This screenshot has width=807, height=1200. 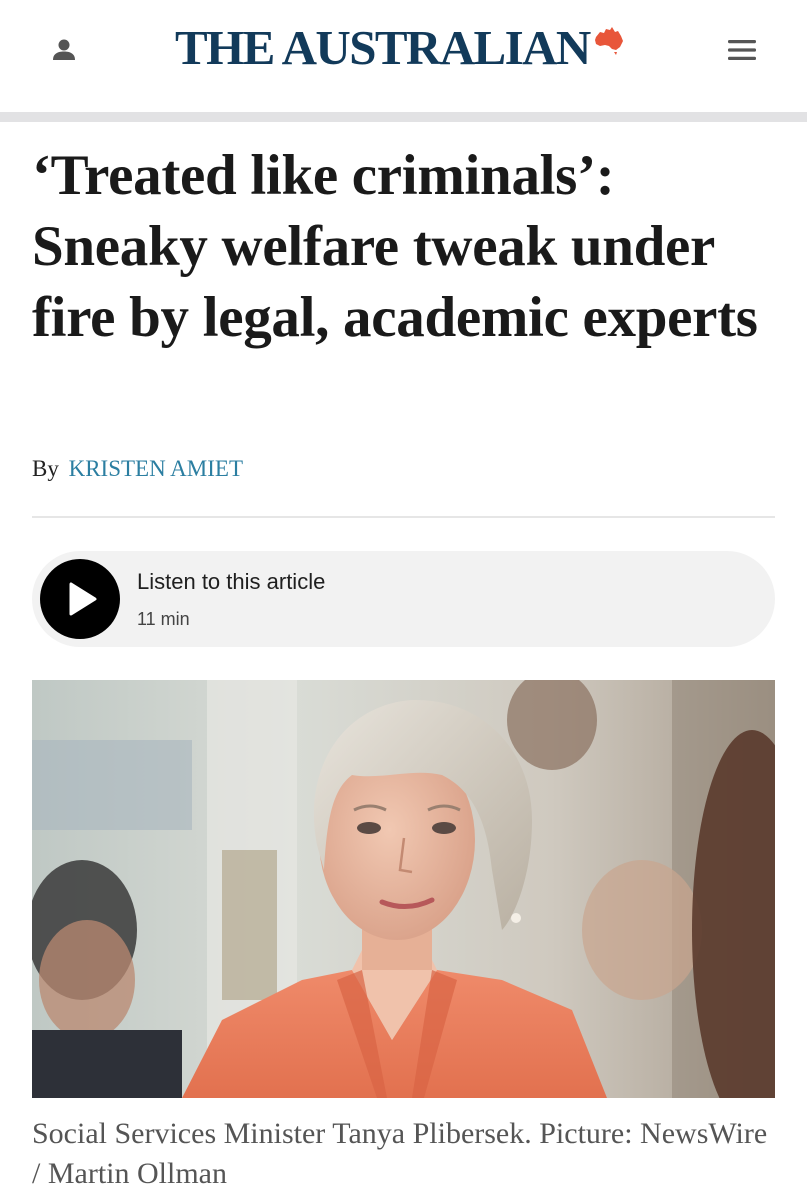 I want to click on australia-map-icon, so click(x=609, y=40).